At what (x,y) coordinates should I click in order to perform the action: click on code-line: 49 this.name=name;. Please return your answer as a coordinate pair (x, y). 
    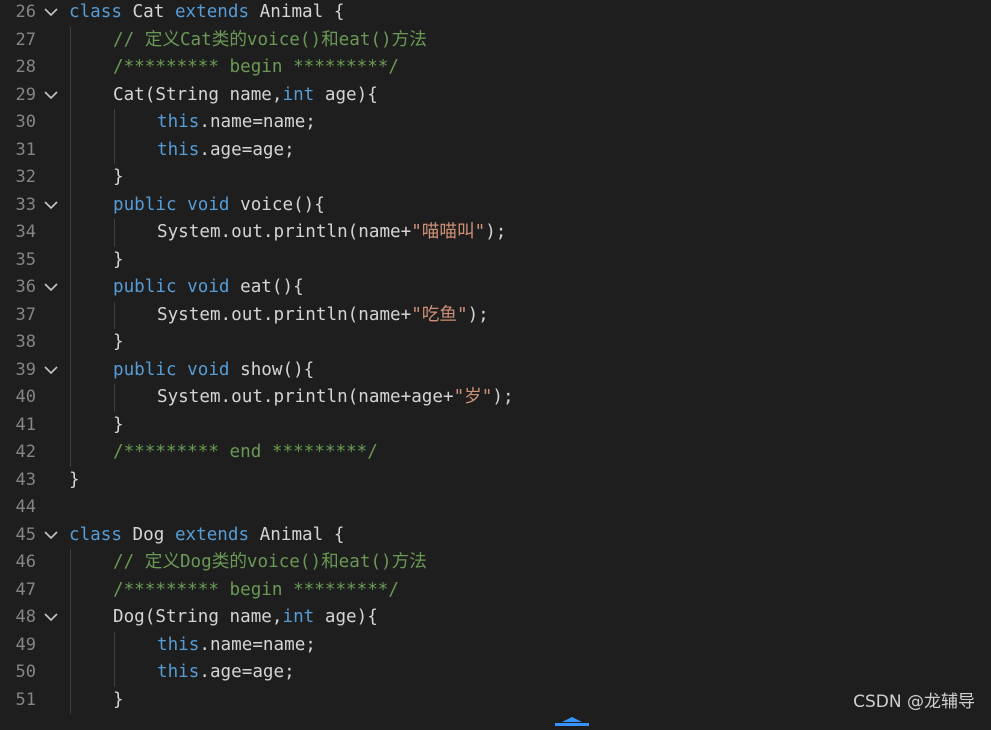
    Looking at the image, I should click on (495, 645).